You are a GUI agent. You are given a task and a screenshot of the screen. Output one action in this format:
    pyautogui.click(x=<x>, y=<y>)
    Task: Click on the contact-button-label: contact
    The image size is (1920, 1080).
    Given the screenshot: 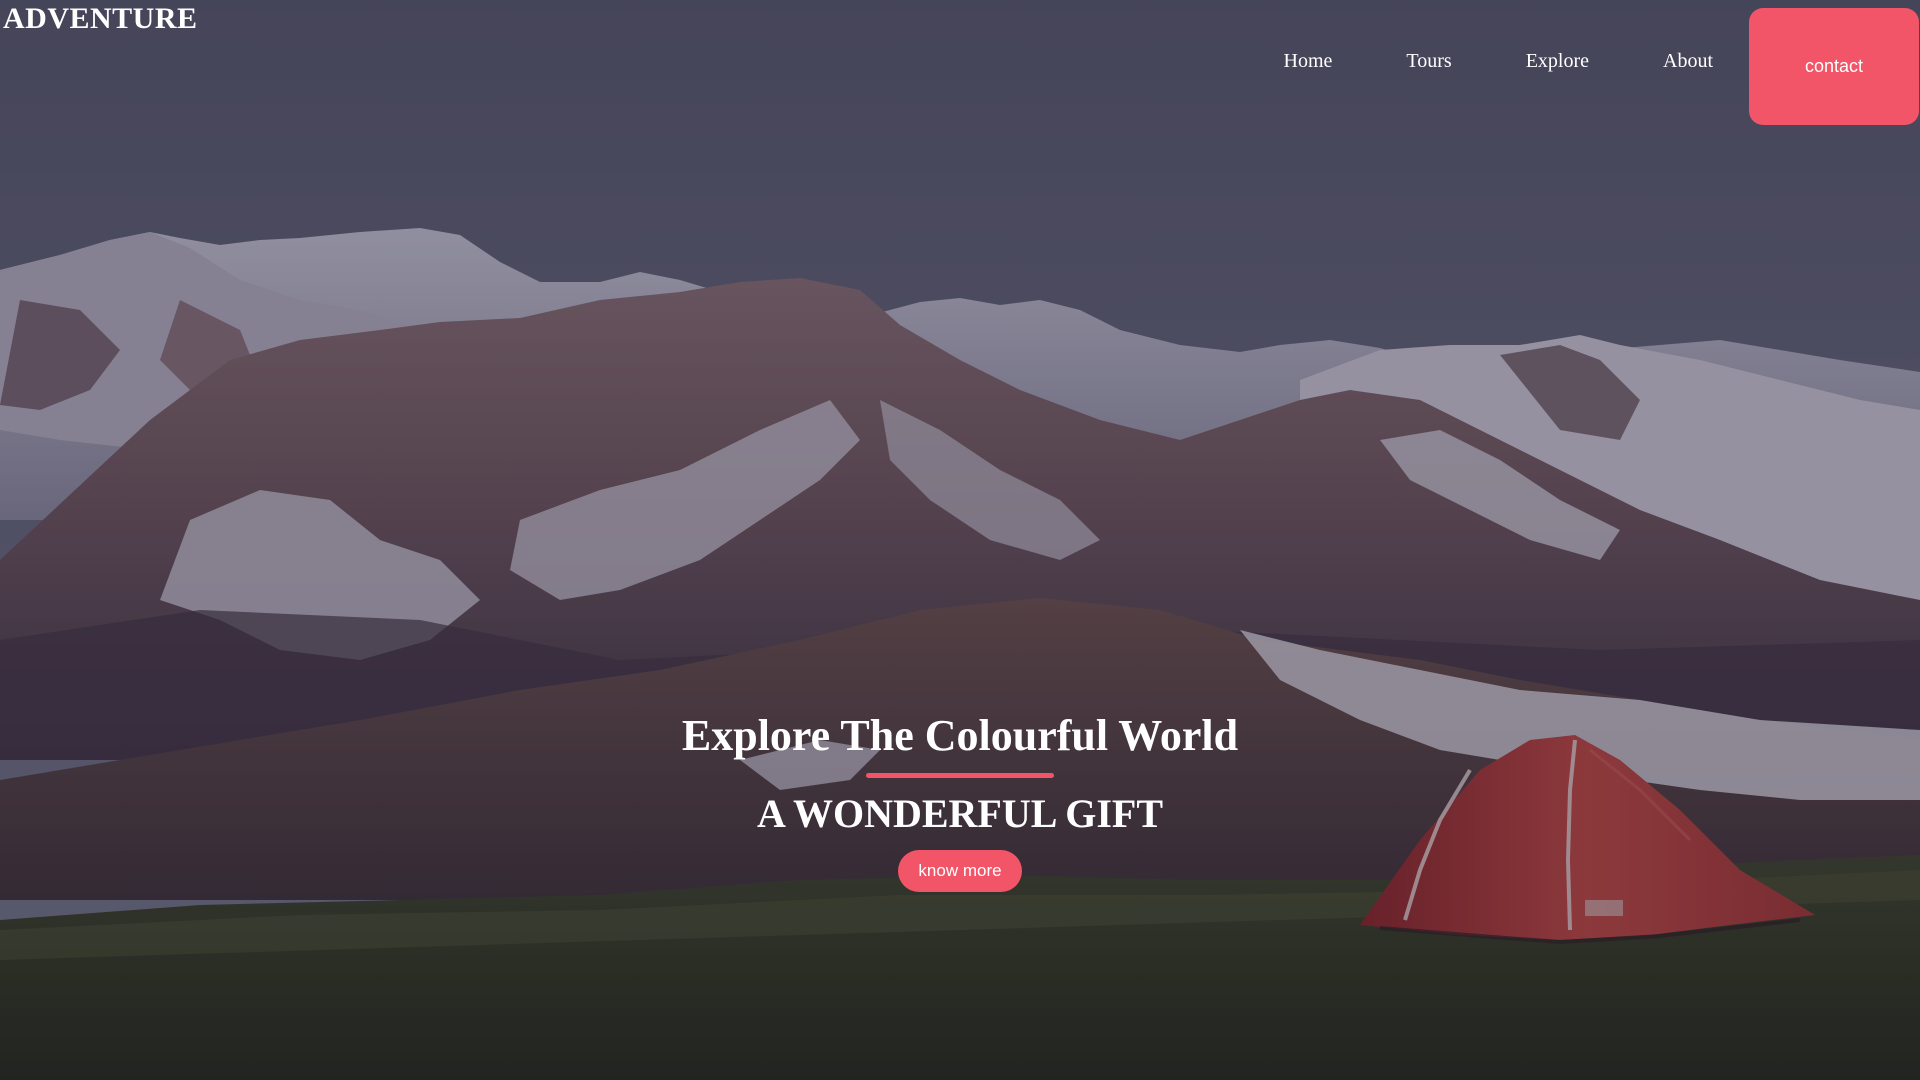 What is the action you would take?
    pyautogui.click(x=1834, y=66)
    